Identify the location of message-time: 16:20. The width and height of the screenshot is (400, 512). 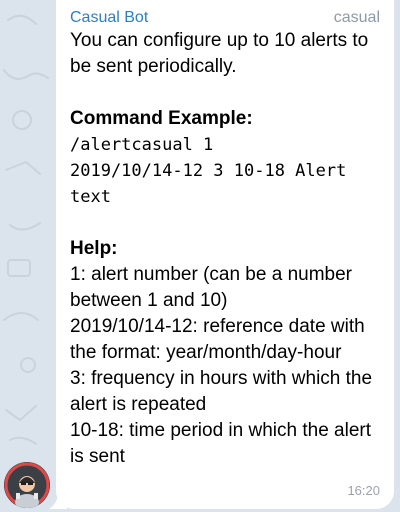
(363, 490).